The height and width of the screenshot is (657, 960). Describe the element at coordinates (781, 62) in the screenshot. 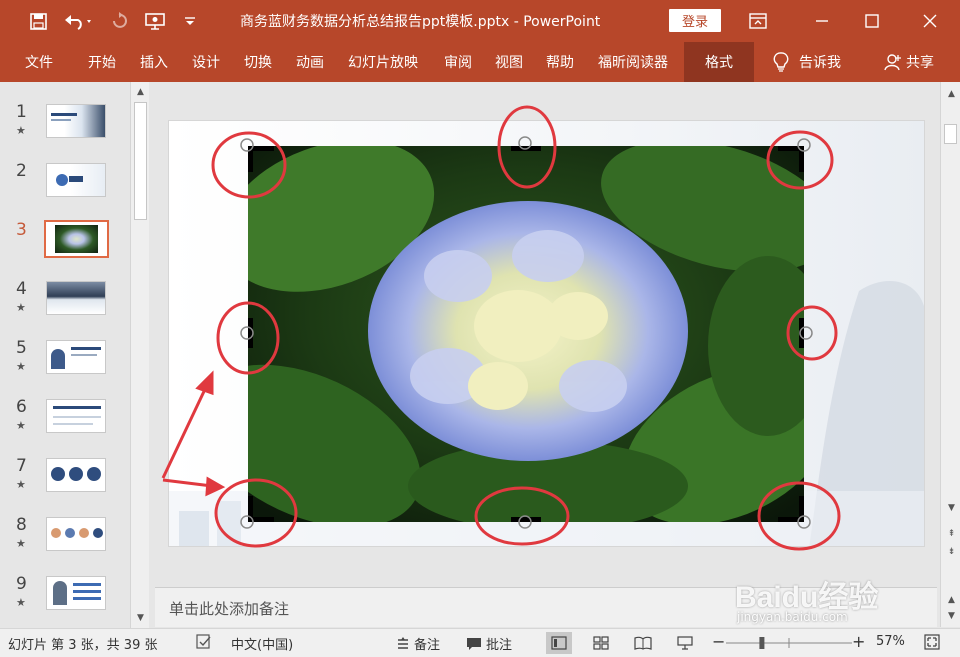

I see `lightbulb-icon` at that location.